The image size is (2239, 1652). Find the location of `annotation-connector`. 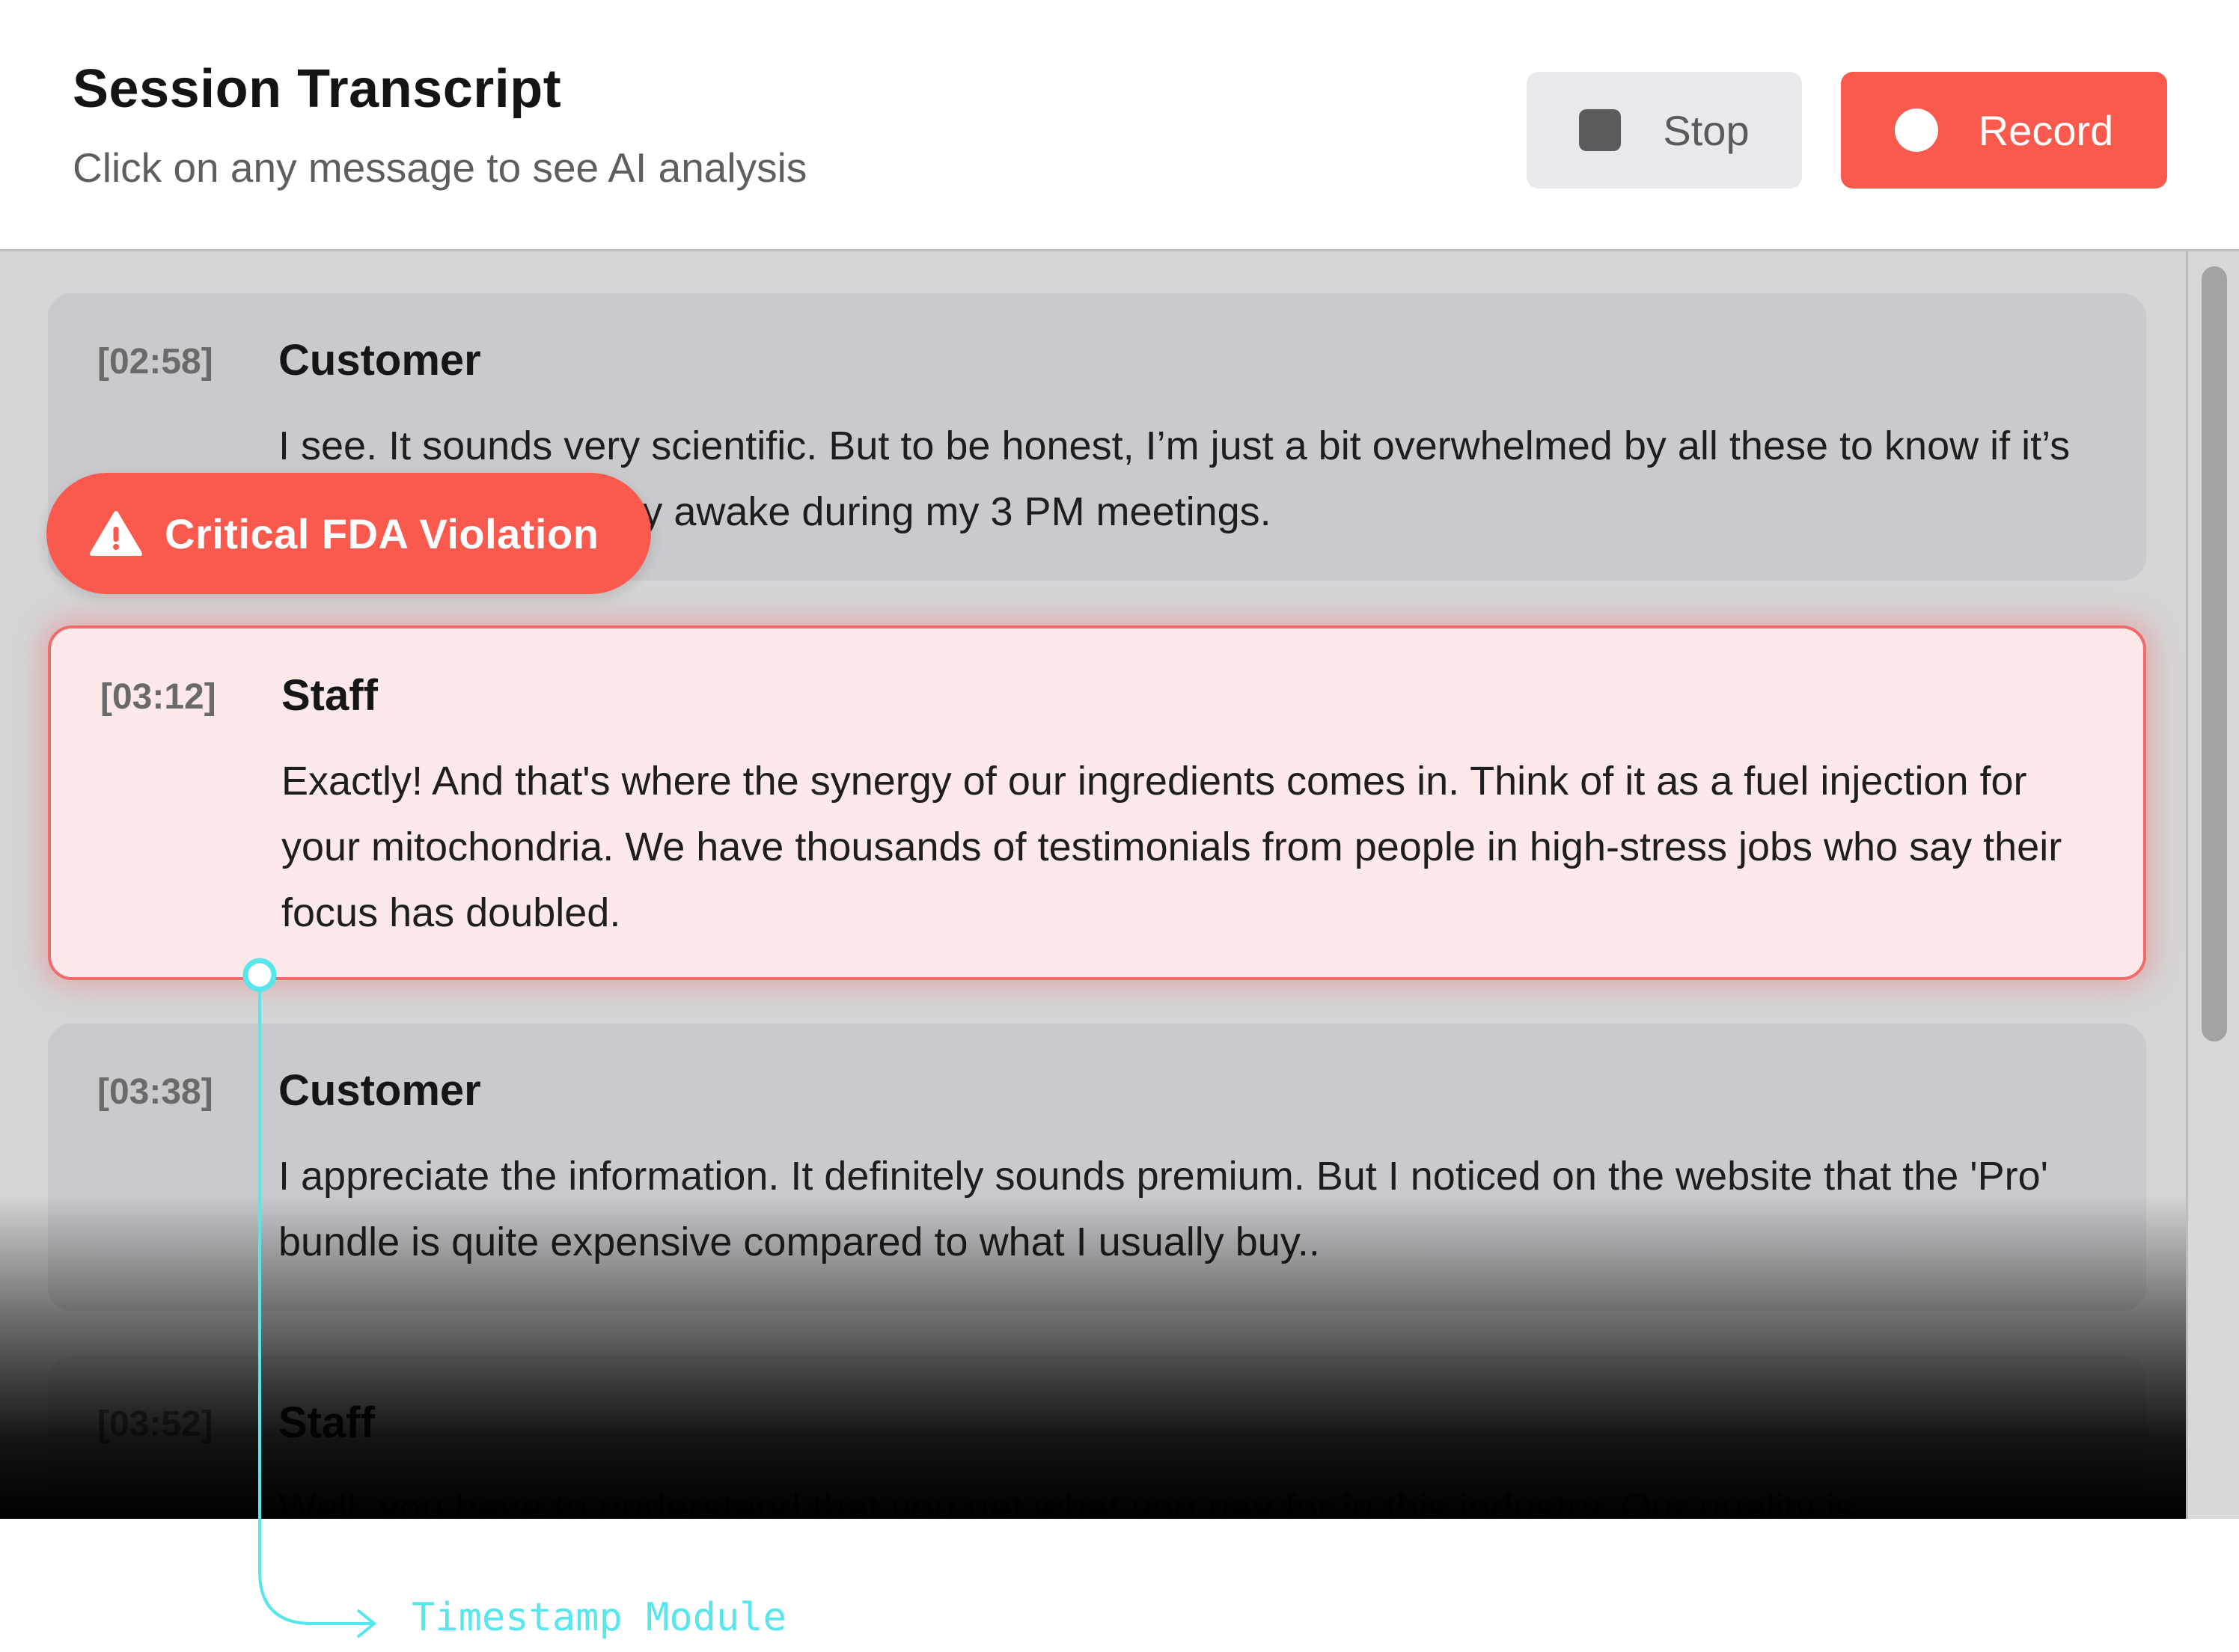

annotation-connector is located at coordinates (309, 1298).